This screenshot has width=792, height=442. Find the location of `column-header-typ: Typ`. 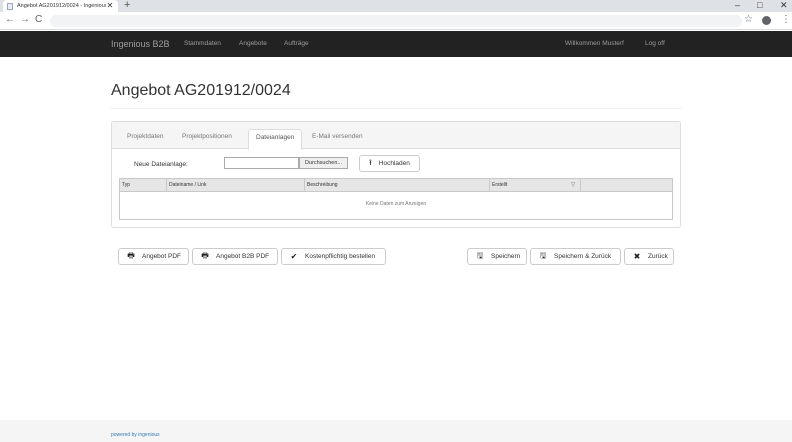

column-header-typ: Typ is located at coordinates (142, 185).